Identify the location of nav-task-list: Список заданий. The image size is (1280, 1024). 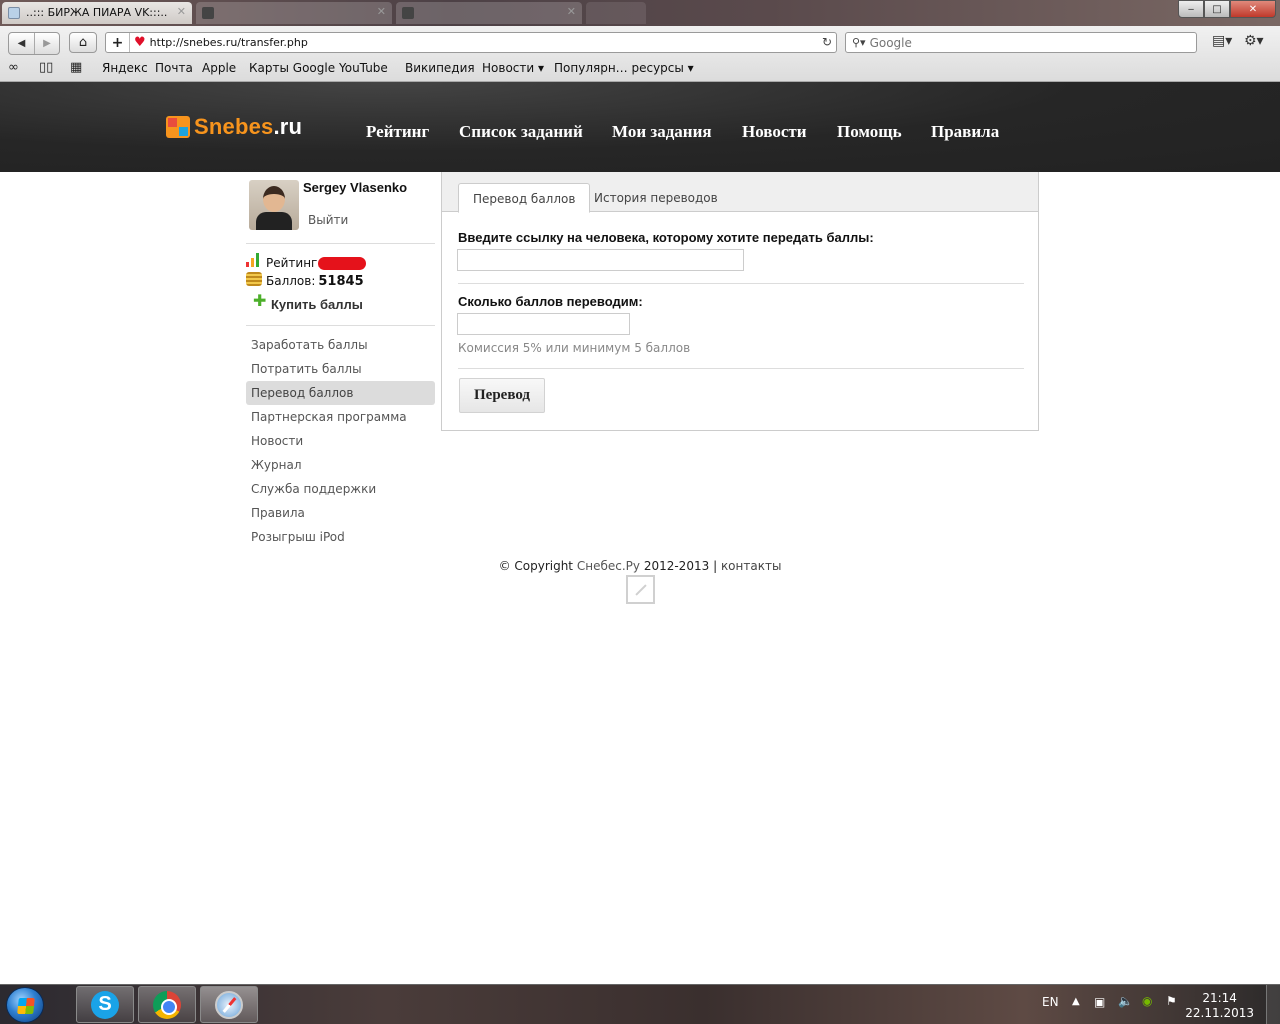
(521, 132).